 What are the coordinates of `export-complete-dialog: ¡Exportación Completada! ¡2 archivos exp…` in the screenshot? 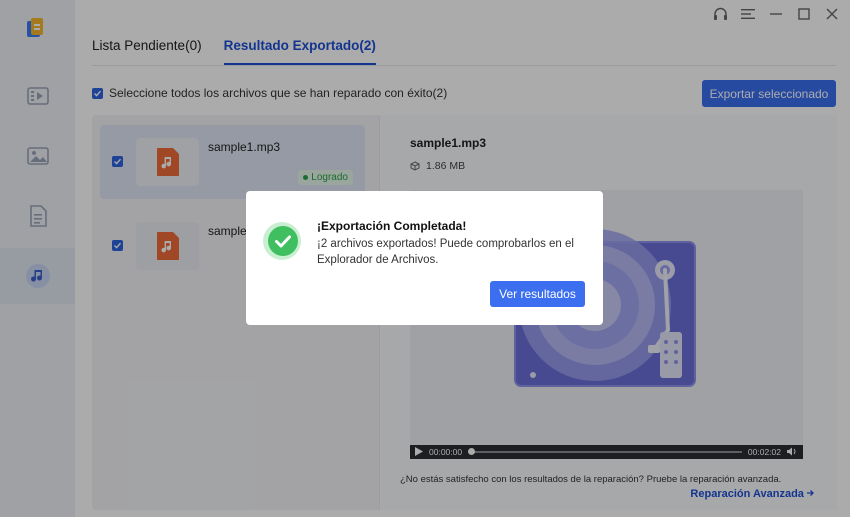 It's located at (424, 258).